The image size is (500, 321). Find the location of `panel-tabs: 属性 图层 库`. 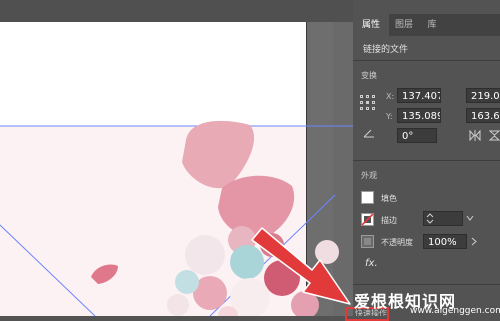

panel-tabs: 属性 图层 库 is located at coordinates (426, 25).